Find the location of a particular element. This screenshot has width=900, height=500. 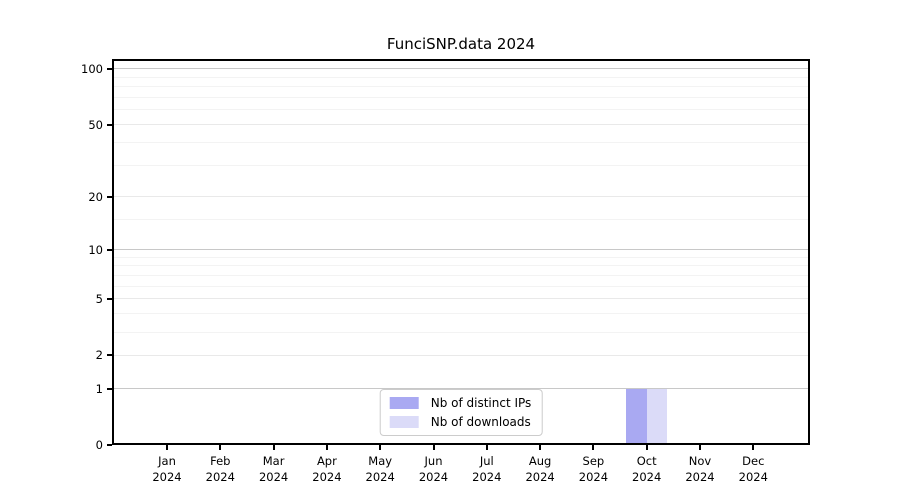

x-tick-label-nov: Nov 2024 is located at coordinates (700, 469).